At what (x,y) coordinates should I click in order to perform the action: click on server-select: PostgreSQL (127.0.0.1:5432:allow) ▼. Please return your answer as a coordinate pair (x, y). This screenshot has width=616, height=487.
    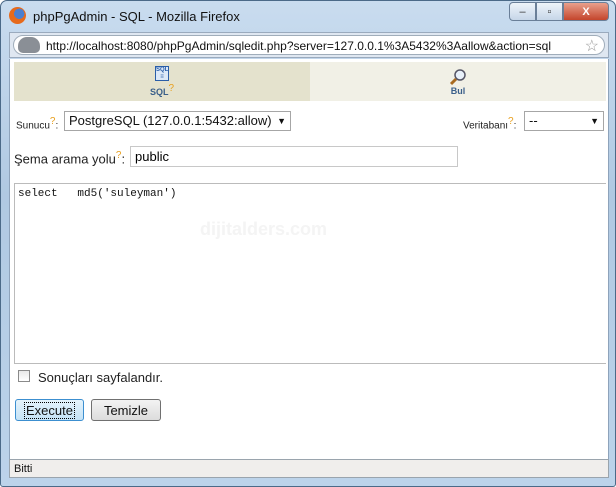
    Looking at the image, I should click on (177, 121).